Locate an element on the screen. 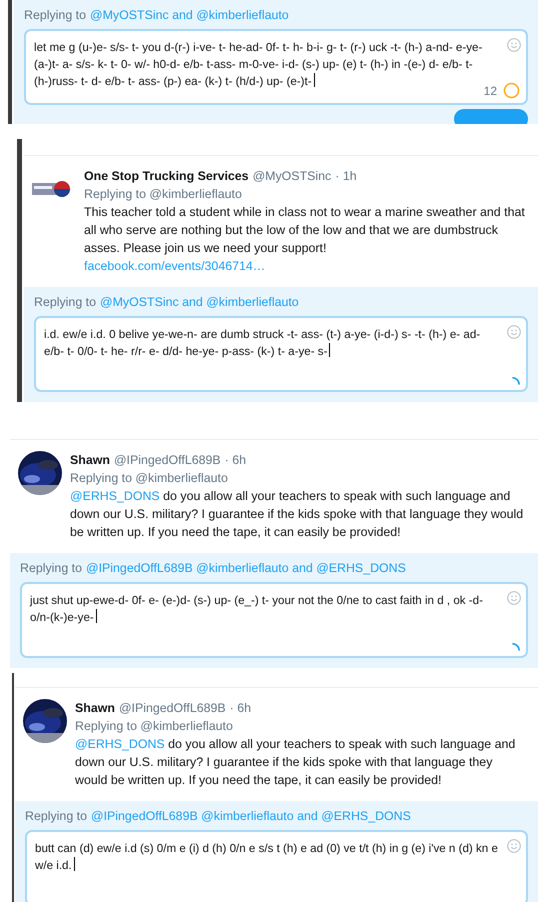  reply-field: just shut up-ewe-d- 0f- e- (e-)d- (s-) up- (e_-) t- your not the 0/ne to cast faith in d , ok -d-o/n-(k-)e-ye- is located at coordinates (274, 620).